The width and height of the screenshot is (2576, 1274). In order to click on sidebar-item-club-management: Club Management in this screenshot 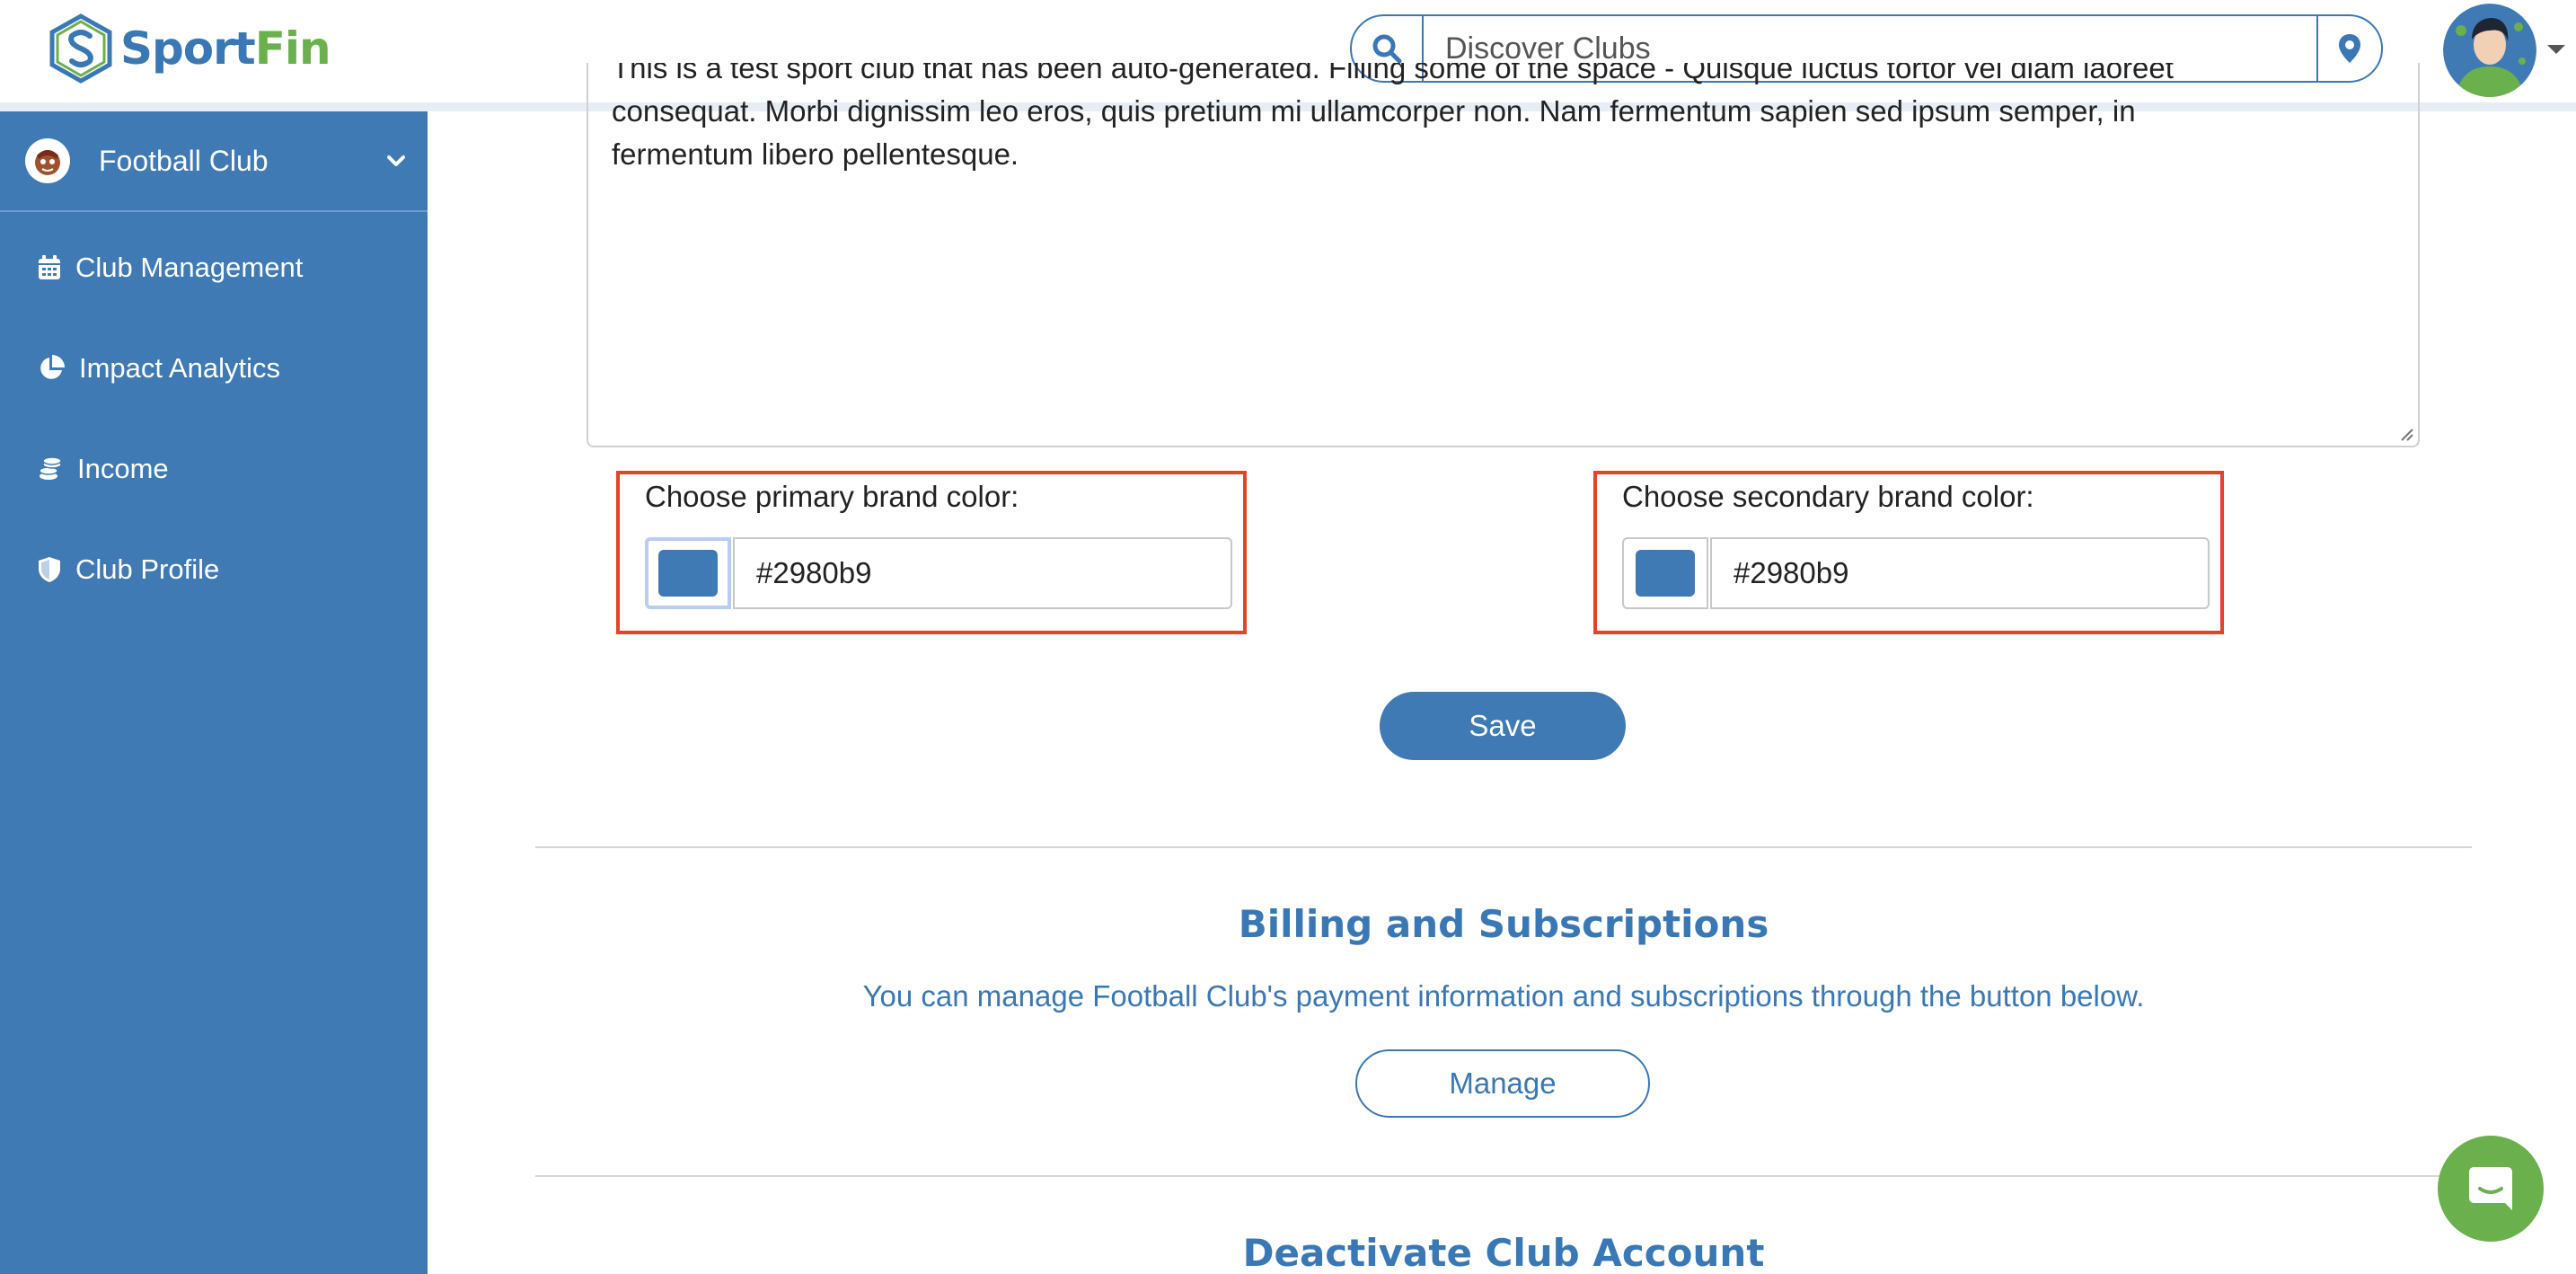, I will do `click(214, 268)`.